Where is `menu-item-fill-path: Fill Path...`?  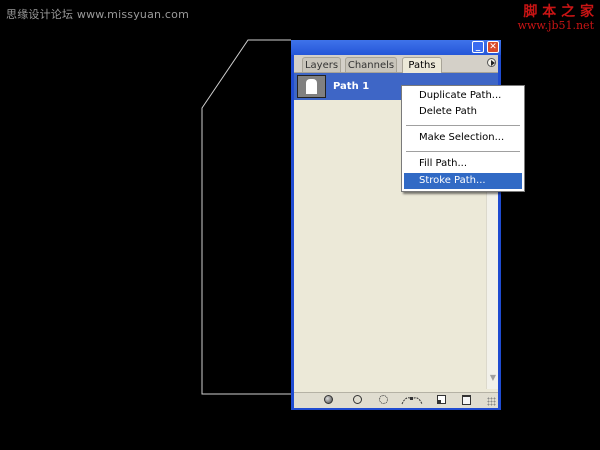 menu-item-fill-path: Fill Path... is located at coordinates (463, 164).